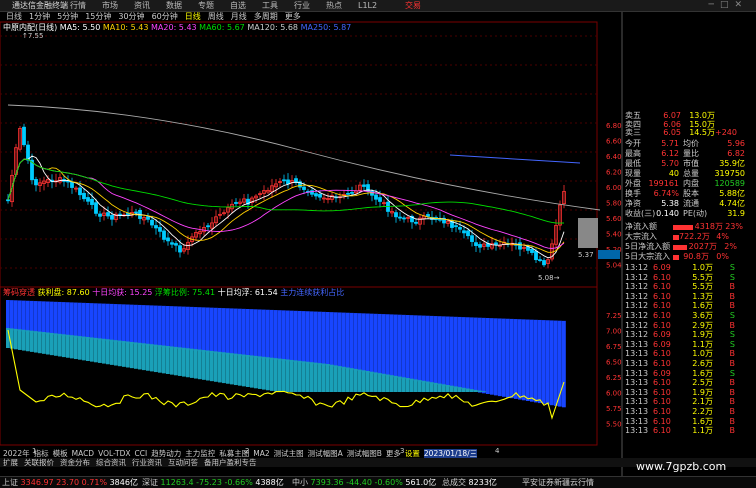 The width and height of the screenshot is (756, 488). Describe the element at coordinates (393, 453) in the screenshot. I see `indicator-tab: 更多` at that location.